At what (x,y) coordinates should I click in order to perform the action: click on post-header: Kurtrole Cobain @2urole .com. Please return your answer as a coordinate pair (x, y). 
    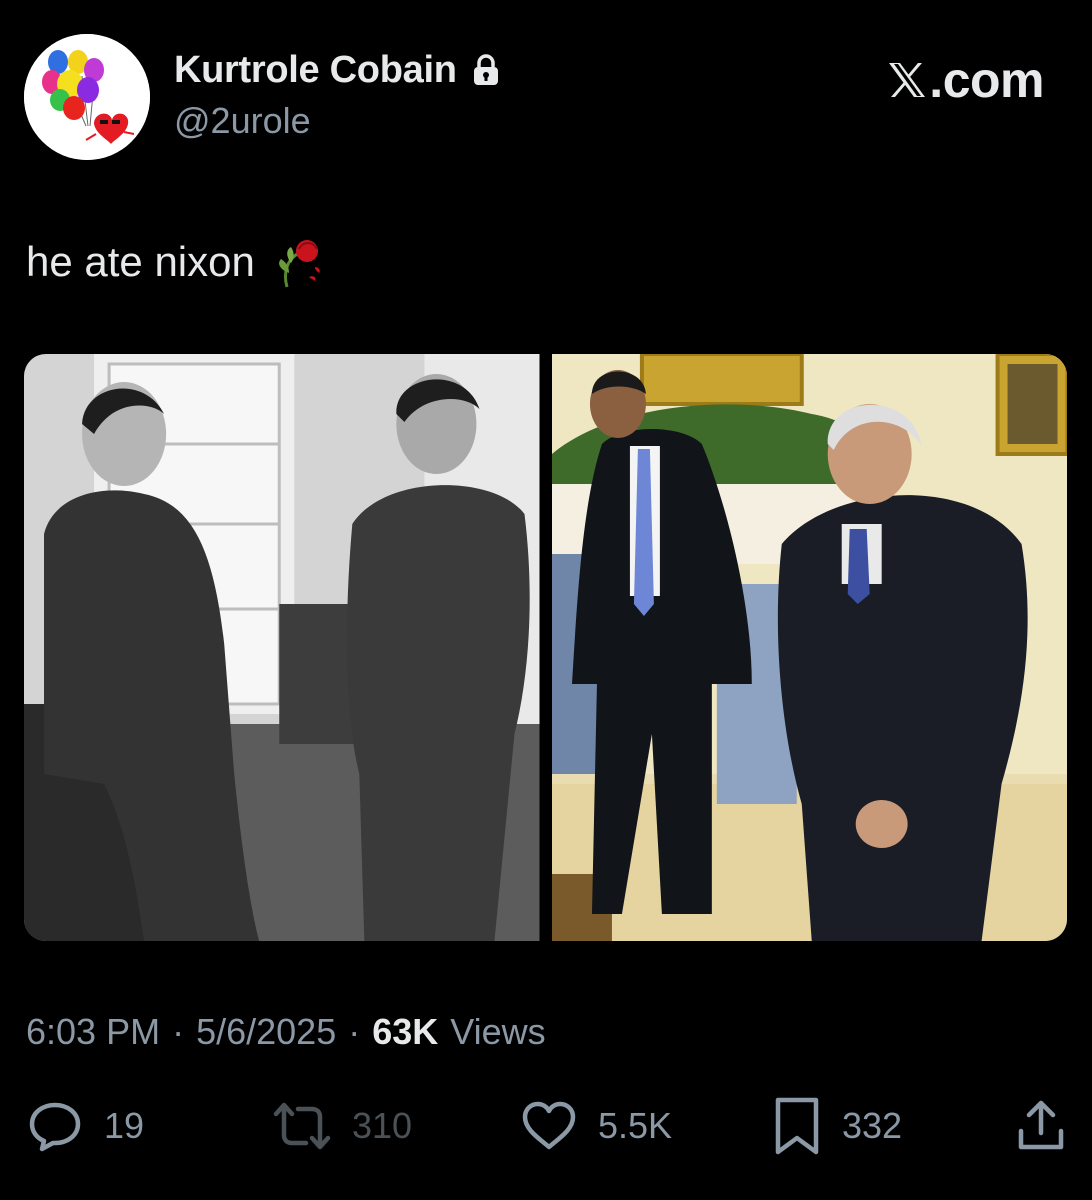
    Looking at the image, I should click on (546, 97).